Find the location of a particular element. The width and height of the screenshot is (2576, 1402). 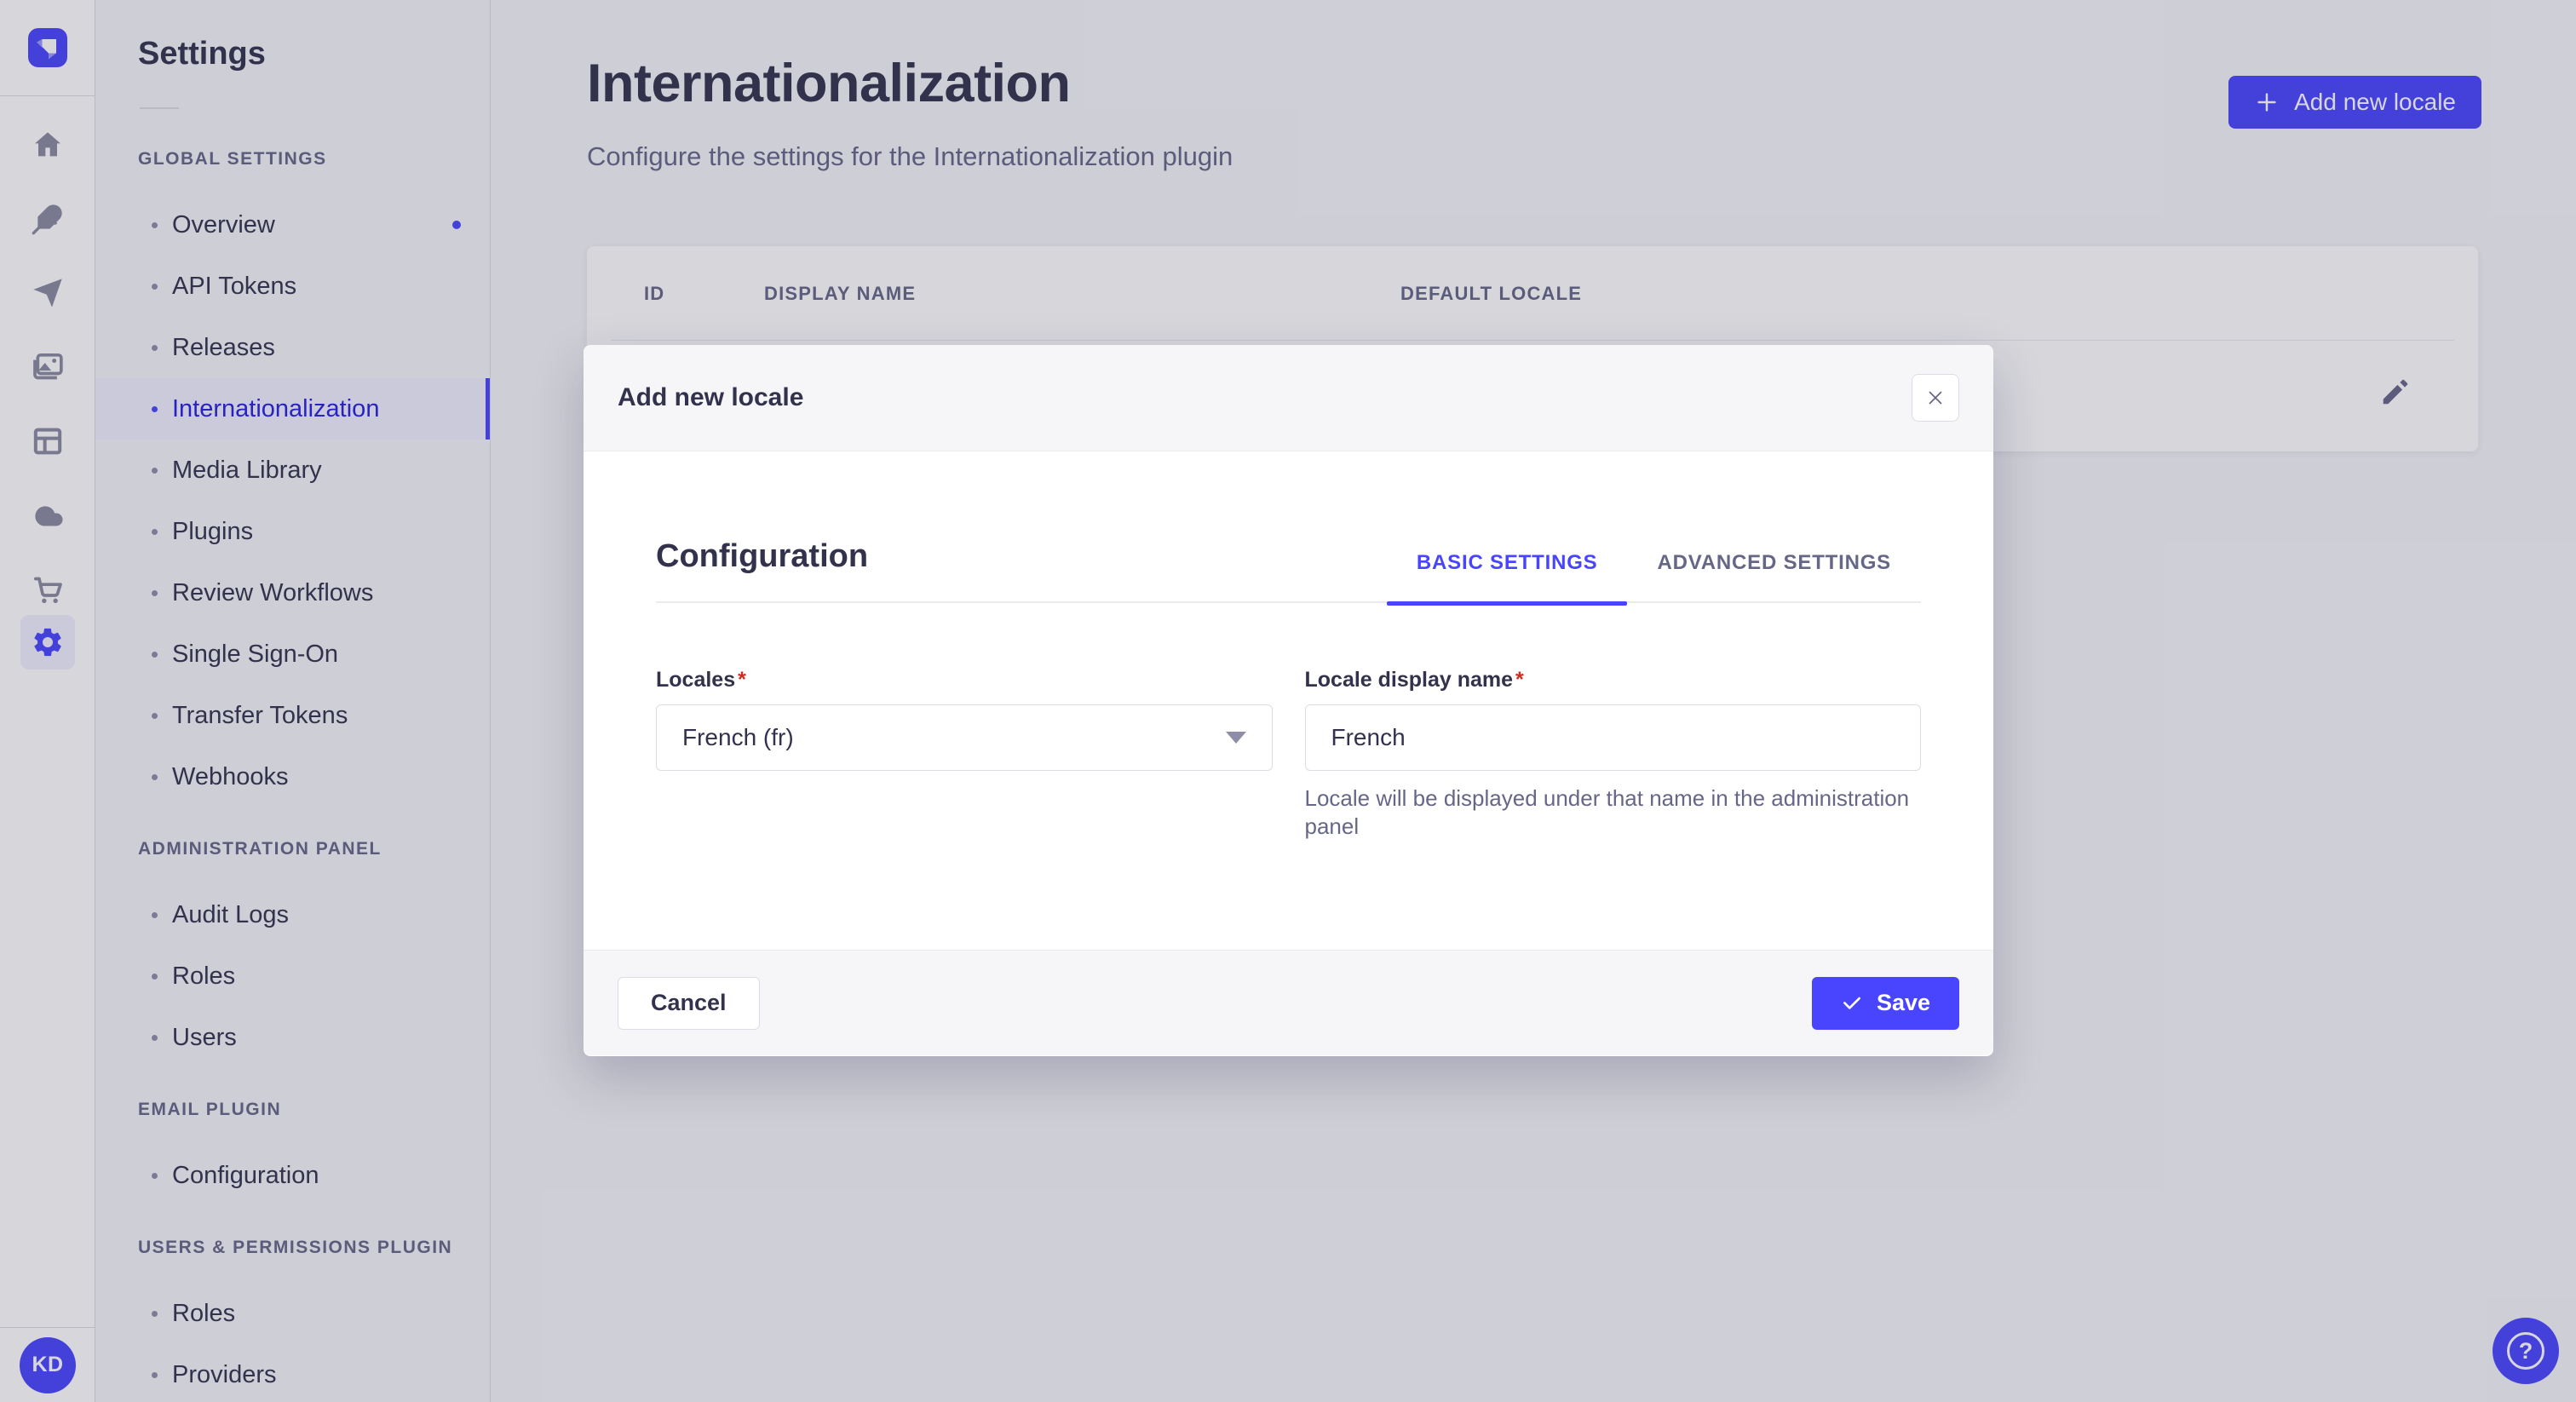

close-button is located at coordinates (1935, 398).